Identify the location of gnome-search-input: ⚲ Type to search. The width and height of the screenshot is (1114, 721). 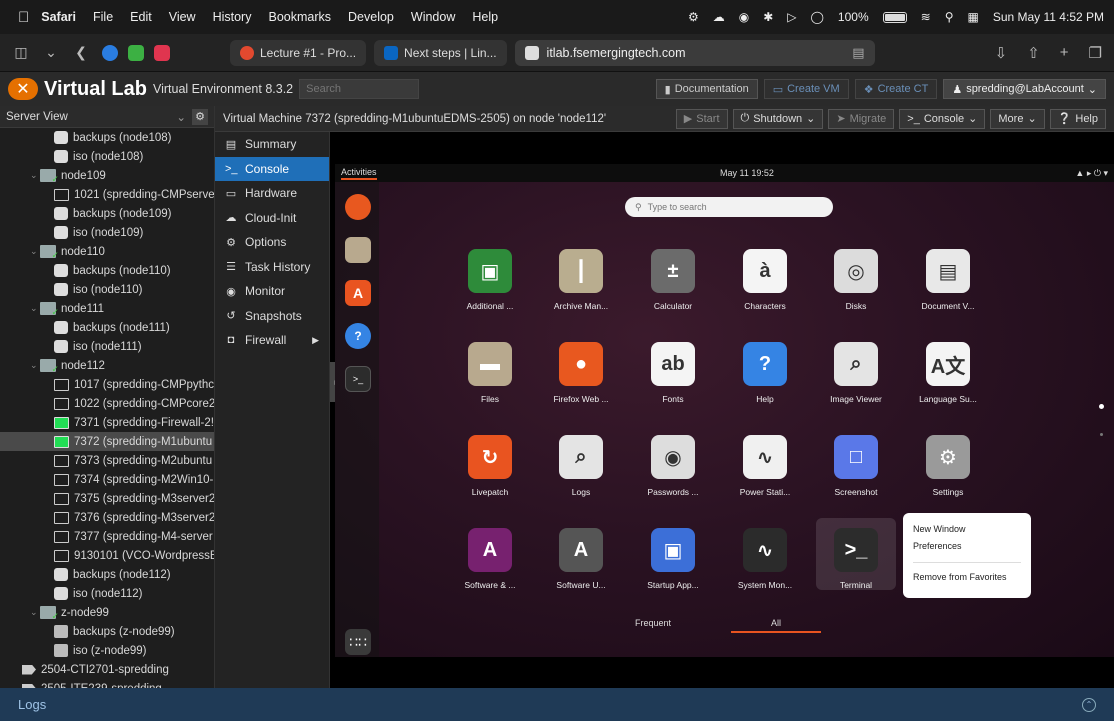
(729, 207).